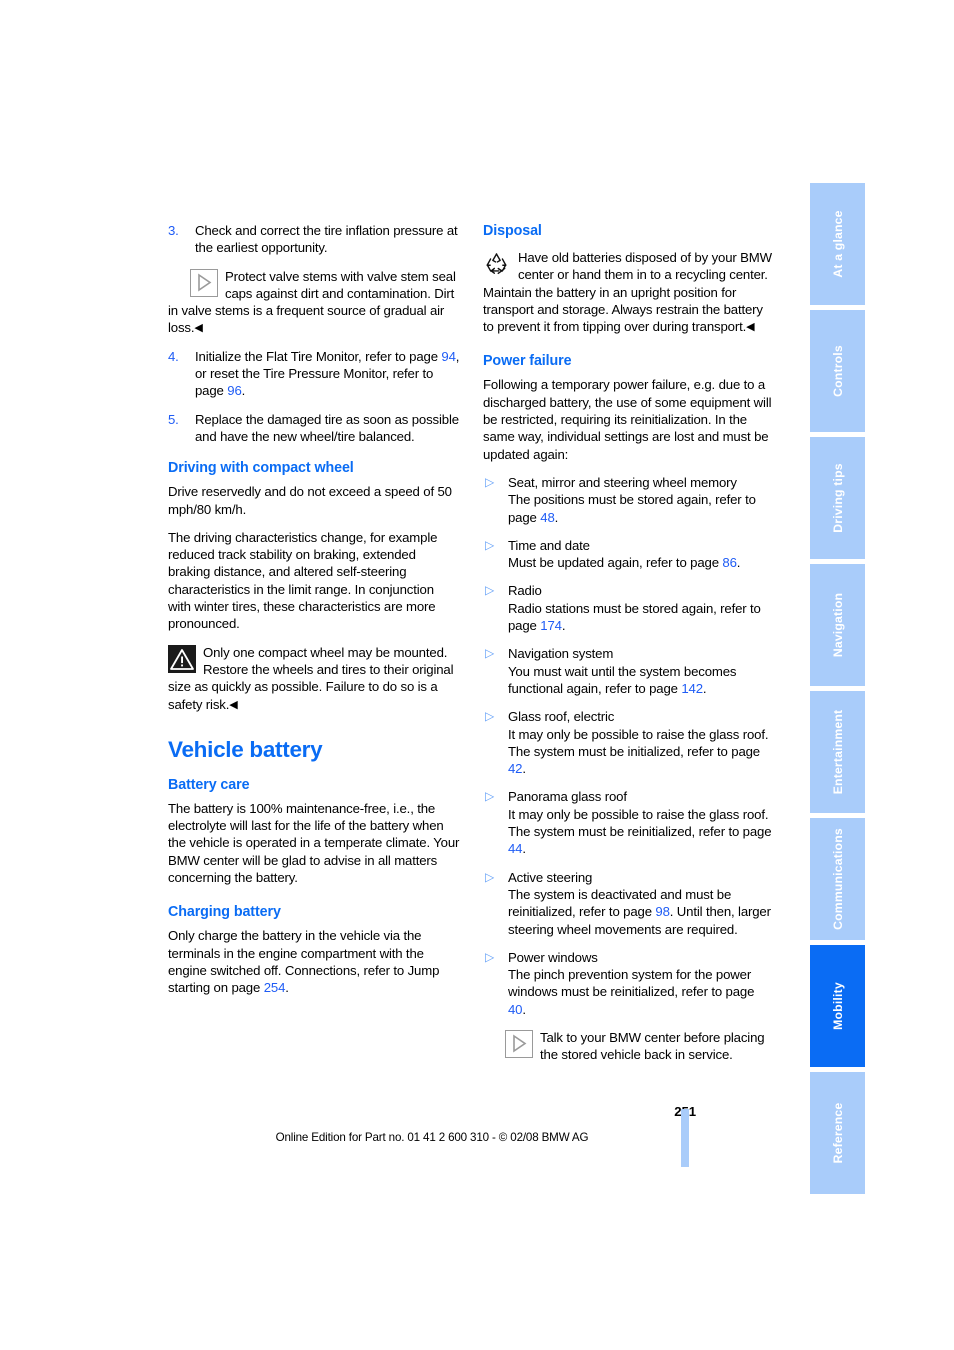  I want to click on item-text: Must be updated again, refer to page 86., so click(624, 562).